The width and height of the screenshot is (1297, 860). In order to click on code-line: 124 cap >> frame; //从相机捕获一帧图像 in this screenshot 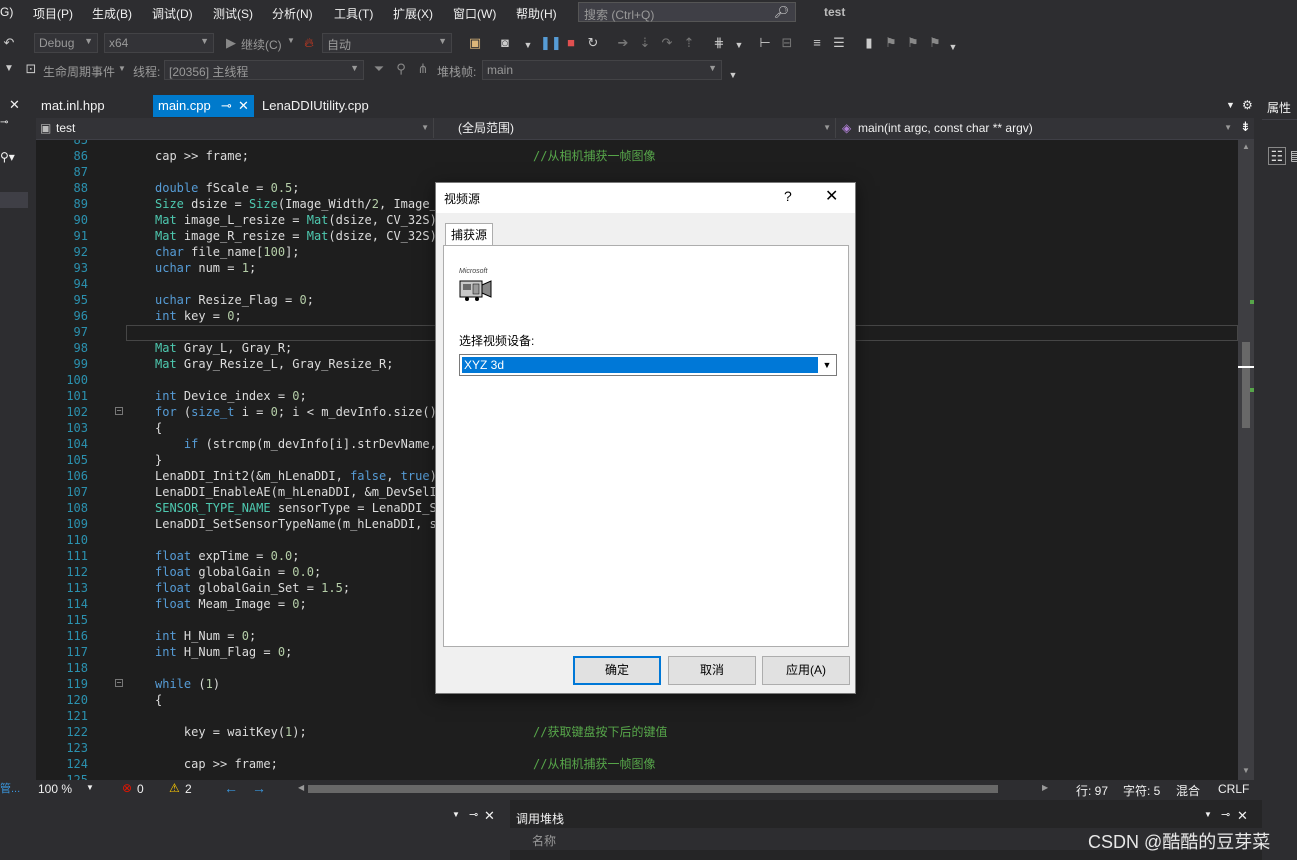, I will do `click(637, 764)`.